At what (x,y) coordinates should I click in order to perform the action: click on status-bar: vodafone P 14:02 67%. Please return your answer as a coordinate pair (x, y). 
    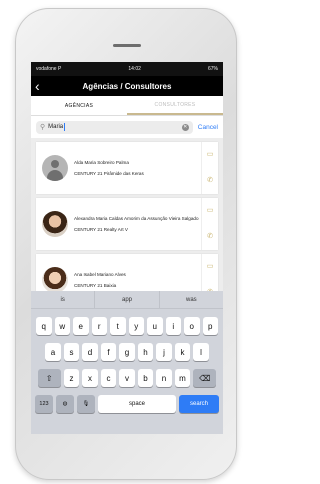
    Looking at the image, I should click on (127, 69).